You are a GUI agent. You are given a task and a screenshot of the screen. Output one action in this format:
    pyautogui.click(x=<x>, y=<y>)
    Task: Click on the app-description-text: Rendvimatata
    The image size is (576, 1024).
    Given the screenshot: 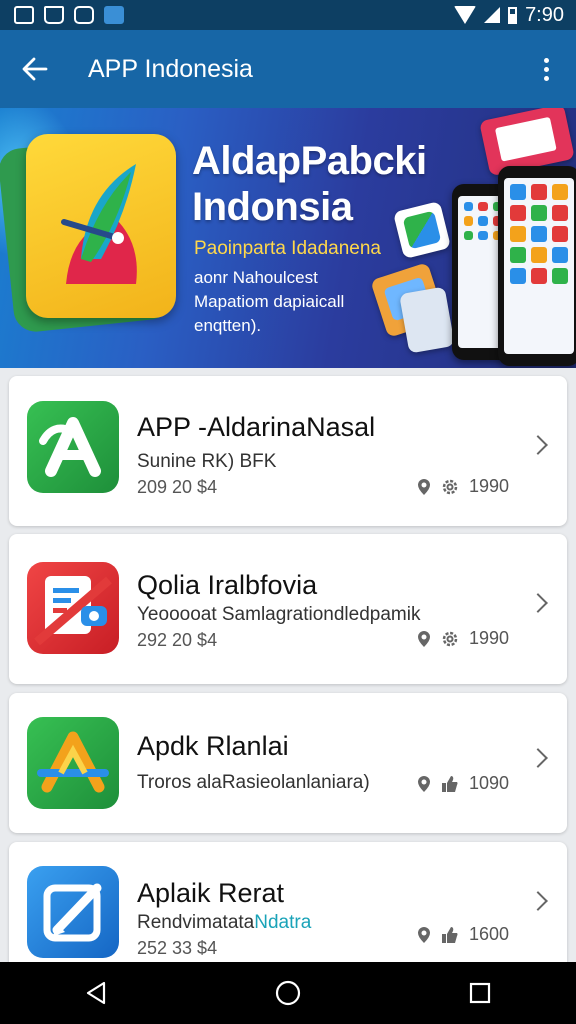 What is the action you would take?
    pyautogui.click(x=196, y=922)
    